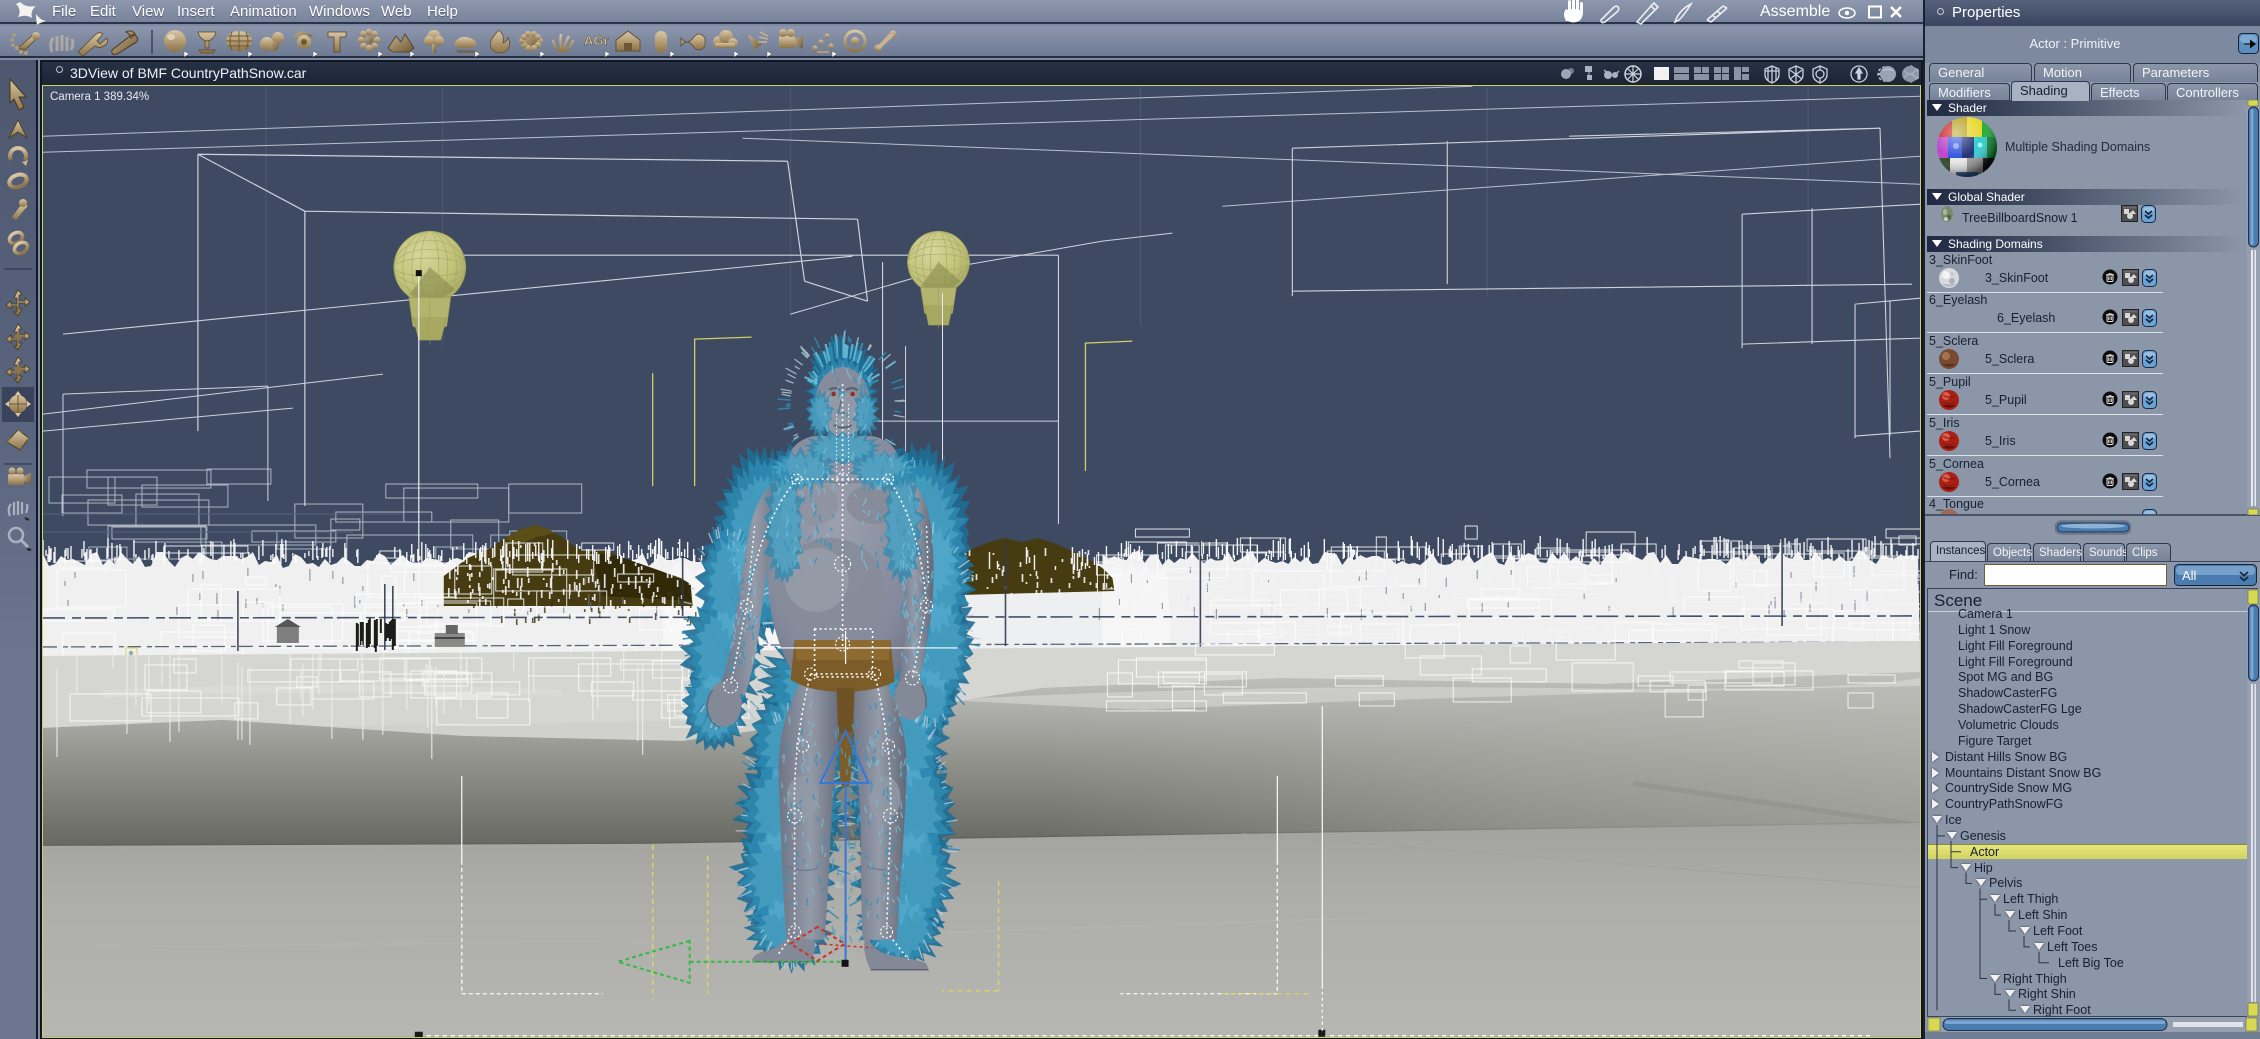 This screenshot has height=1039, width=2260. Describe the element at coordinates (2189, 575) in the screenshot. I see `svg-text: All` at that location.